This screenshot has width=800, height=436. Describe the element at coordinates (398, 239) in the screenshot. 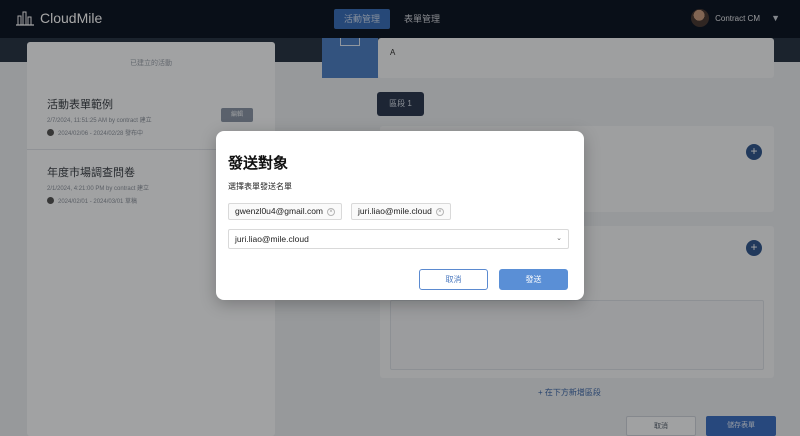

I see `recipient-select: juri.liao@mile.cloud ⌄` at that location.